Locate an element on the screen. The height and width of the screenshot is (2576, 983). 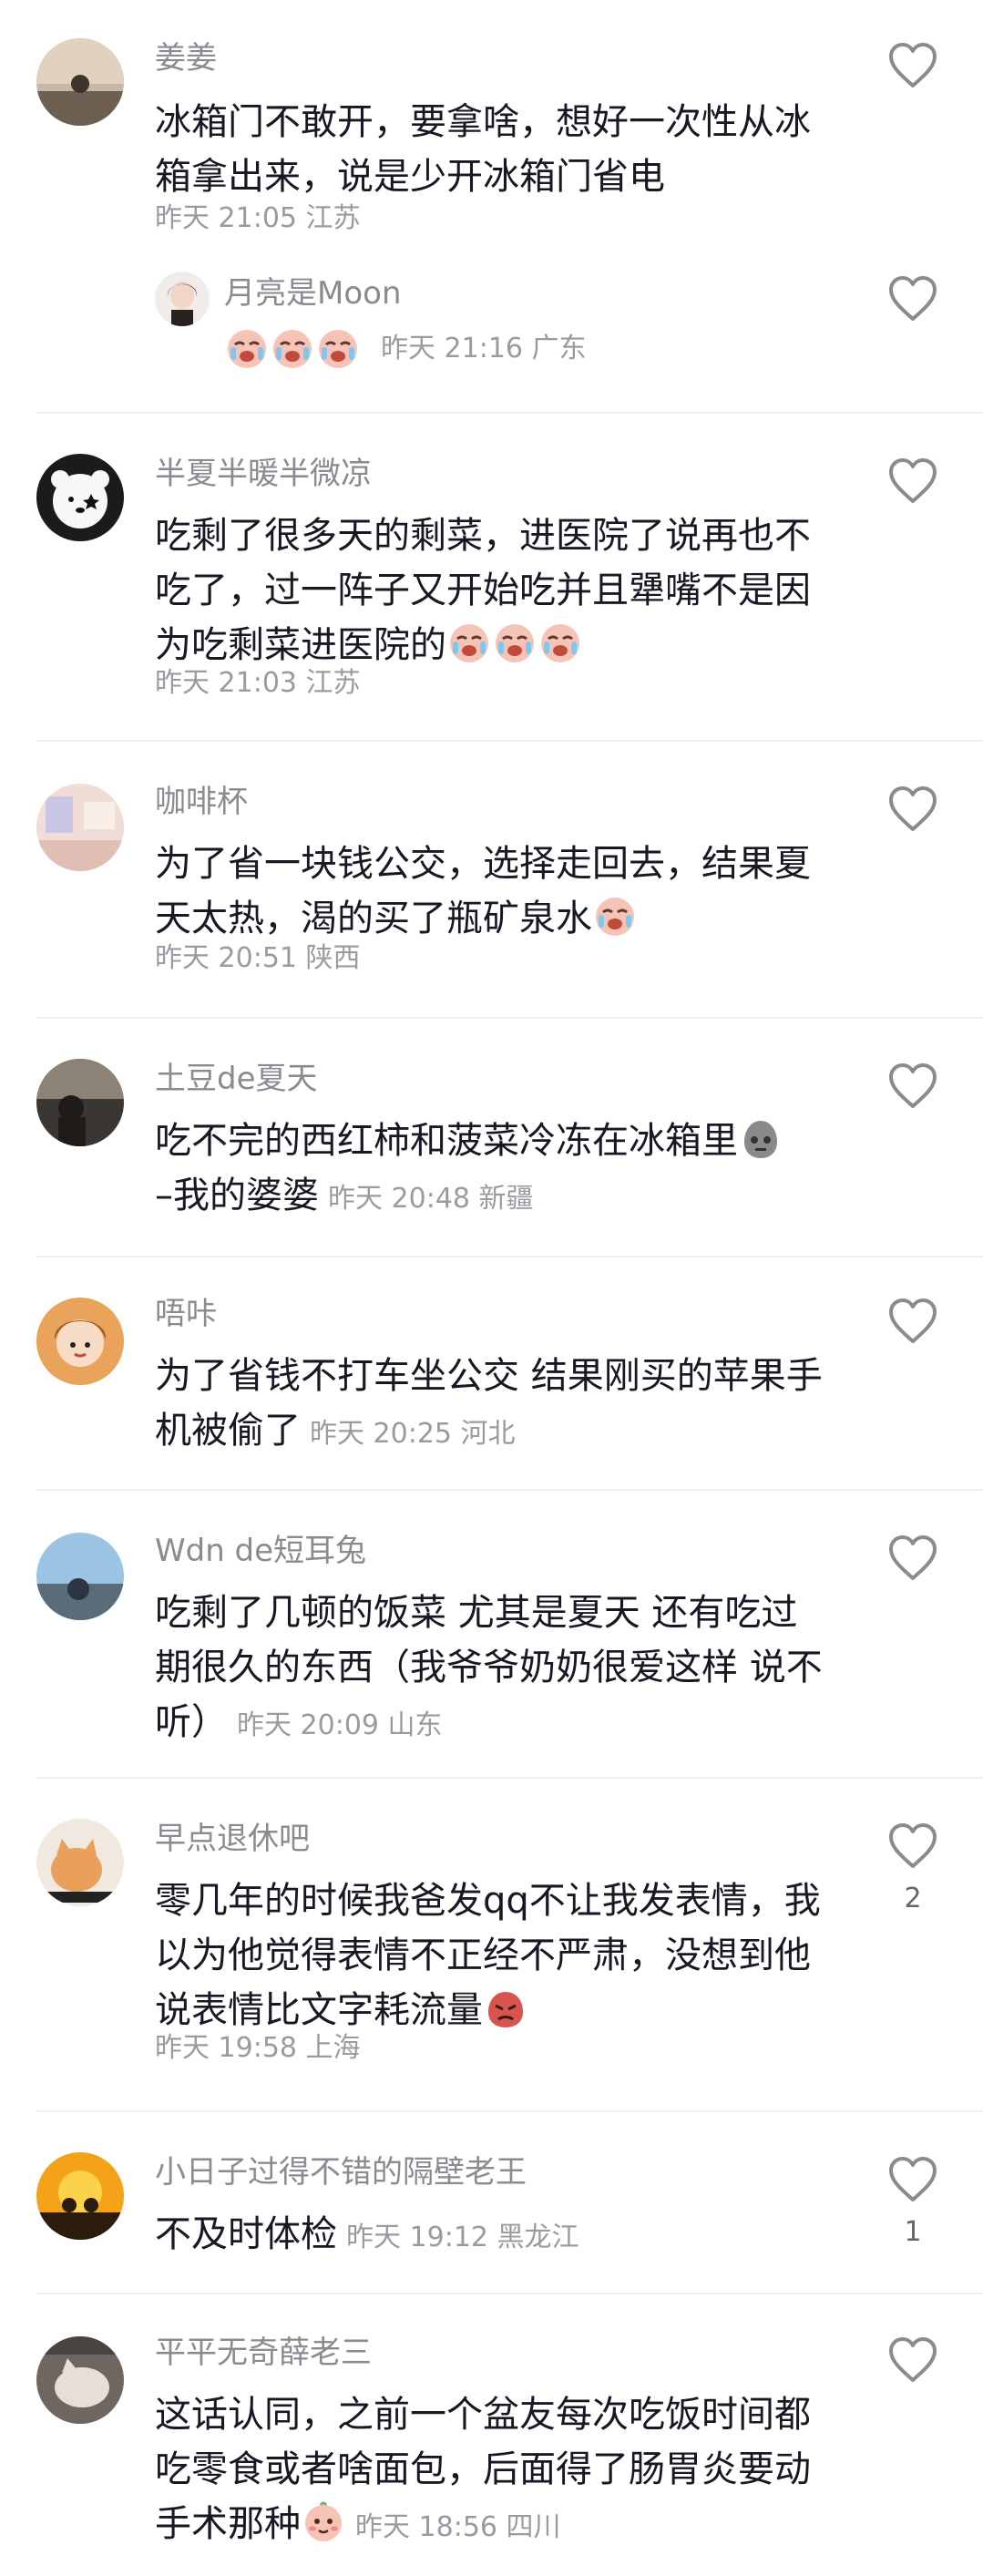
angry-red-emoji-icon is located at coordinates (506, 2010).